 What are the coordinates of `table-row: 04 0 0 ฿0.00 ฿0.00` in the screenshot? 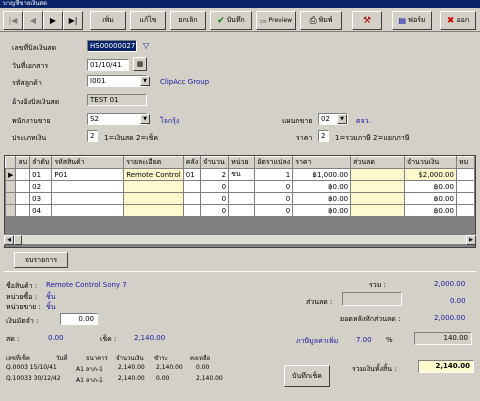 It's located at (240, 210).